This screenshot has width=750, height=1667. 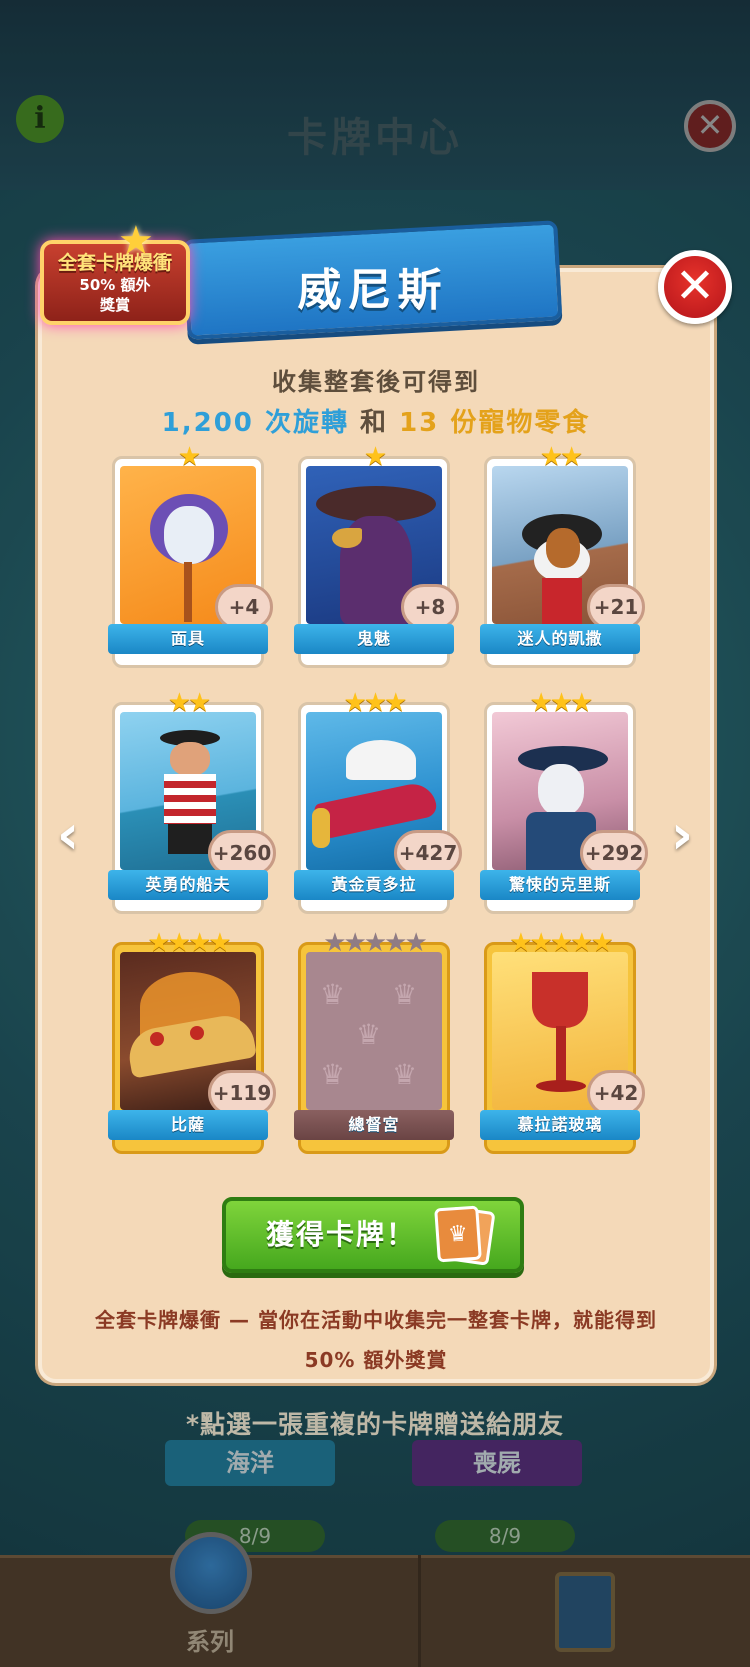 I want to click on card-name: 英勇的船夫, so click(x=188, y=885).